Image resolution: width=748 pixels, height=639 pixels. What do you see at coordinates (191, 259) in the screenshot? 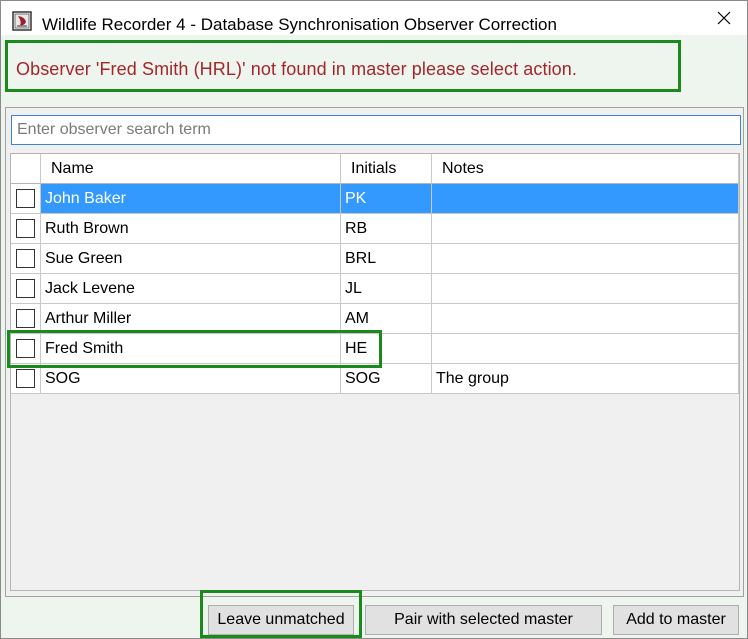
I see `observer-name: Sue Green` at bounding box center [191, 259].